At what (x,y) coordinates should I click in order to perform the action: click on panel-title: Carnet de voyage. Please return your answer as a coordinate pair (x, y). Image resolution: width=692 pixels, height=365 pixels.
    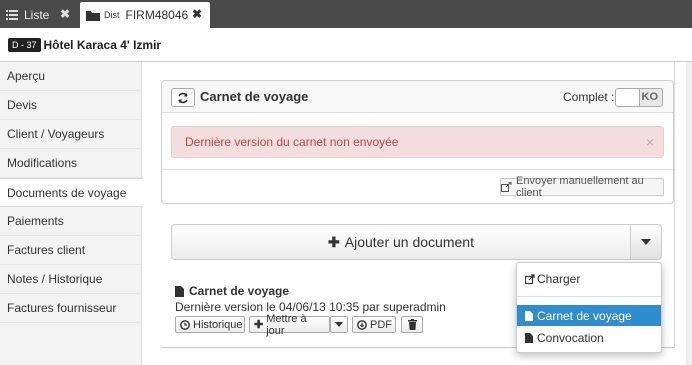
    Looking at the image, I should click on (254, 96).